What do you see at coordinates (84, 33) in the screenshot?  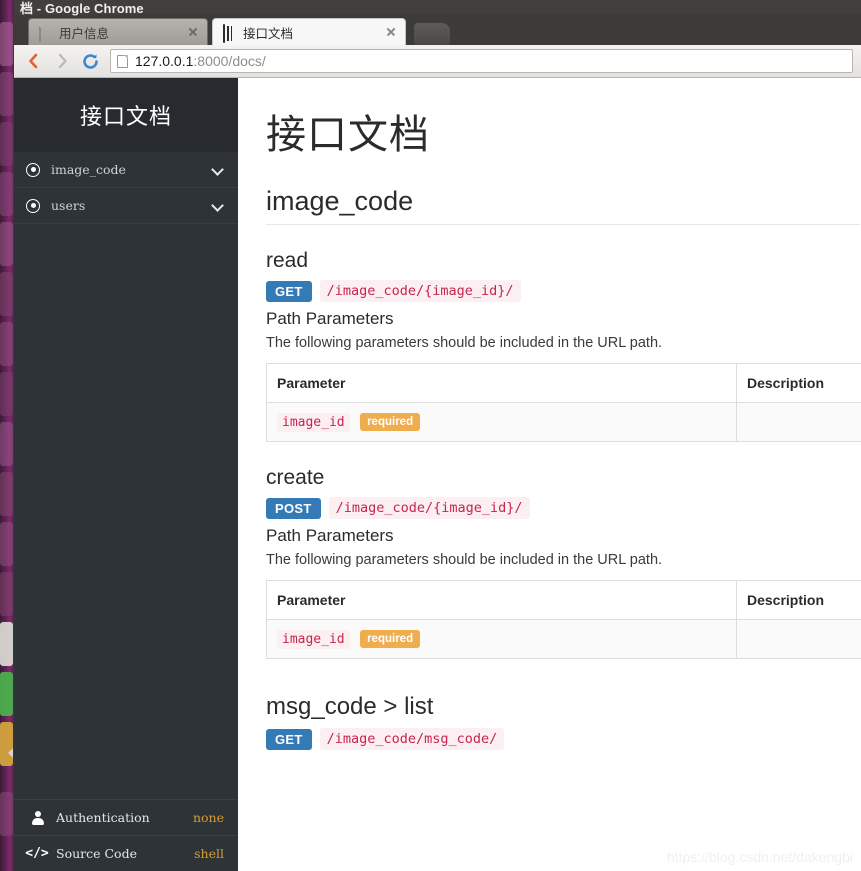 I see `tab-label: 用户信息` at bounding box center [84, 33].